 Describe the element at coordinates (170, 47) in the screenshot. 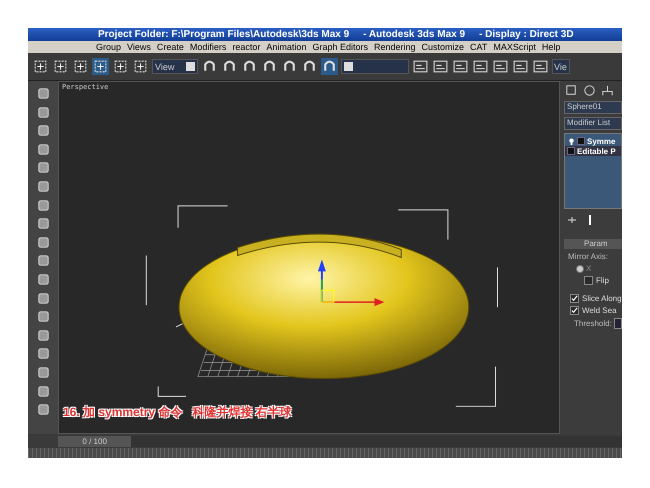

I see `menu-item: Create` at that location.